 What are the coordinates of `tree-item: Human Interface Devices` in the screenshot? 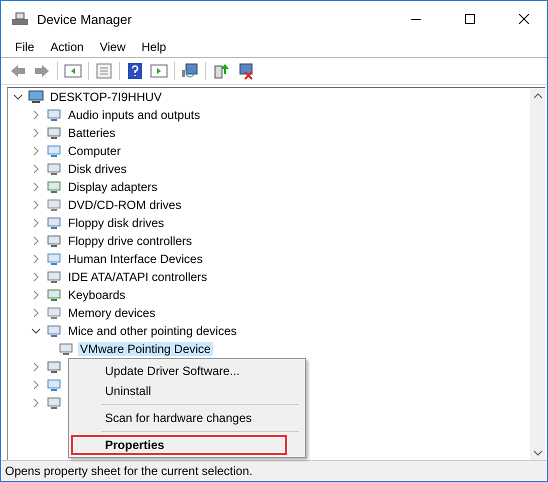 It's located at (135, 259).